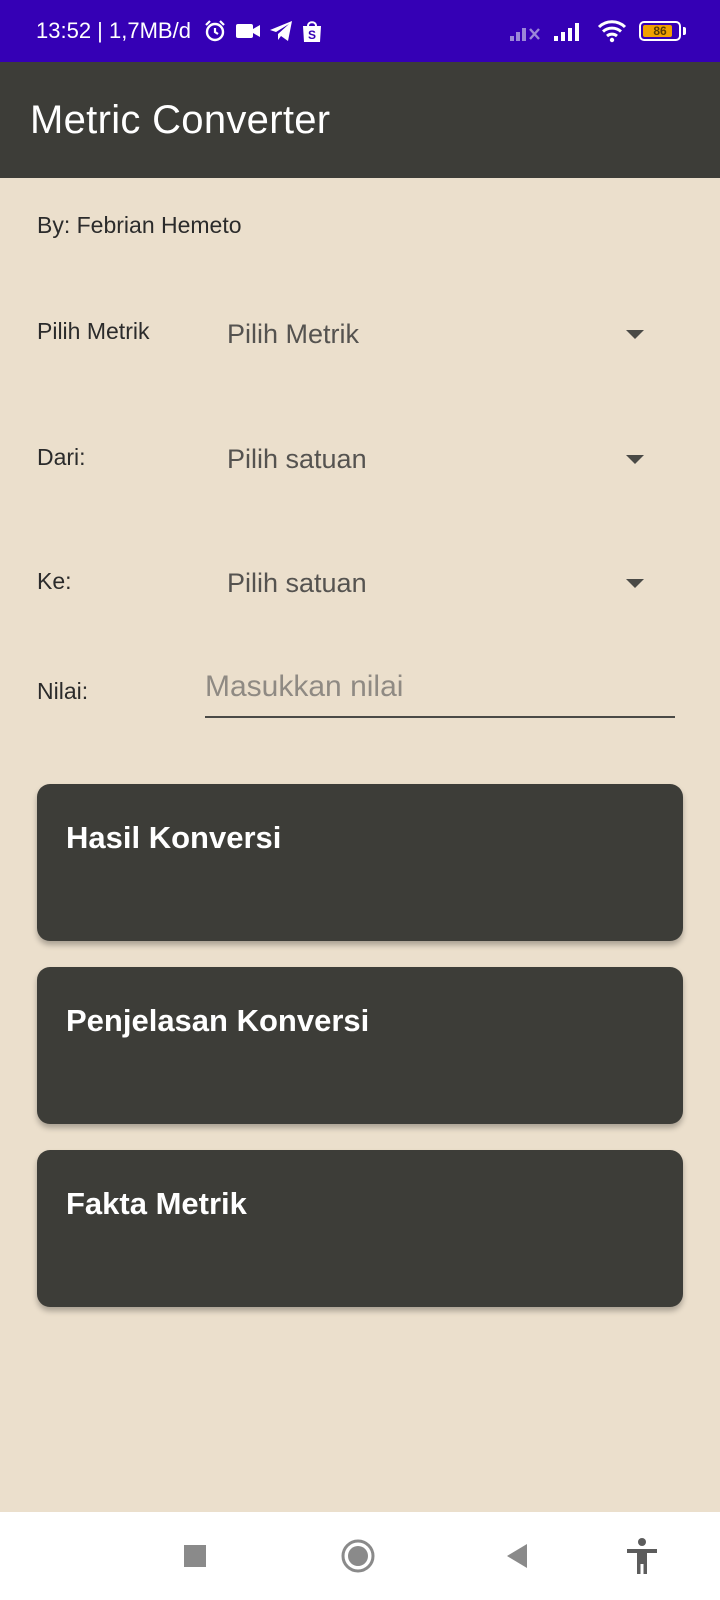 The height and width of the screenshot is (1600, 720). I want to click on recents-icon, so click(195, 1556).